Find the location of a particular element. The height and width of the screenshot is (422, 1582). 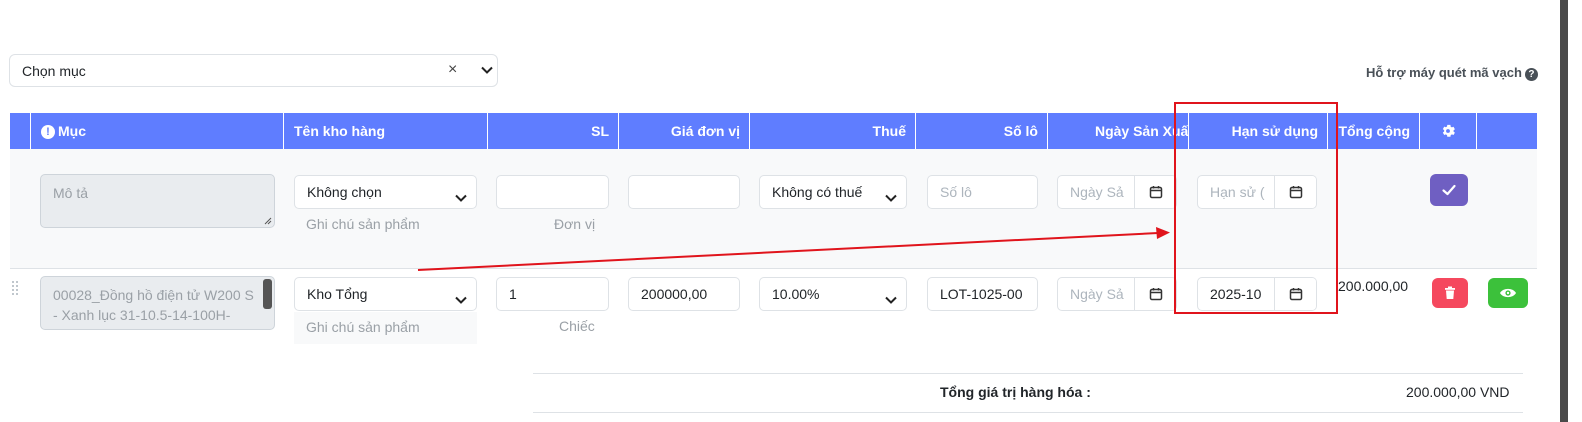

annotation-arrow is located at coordinates (793, 249).